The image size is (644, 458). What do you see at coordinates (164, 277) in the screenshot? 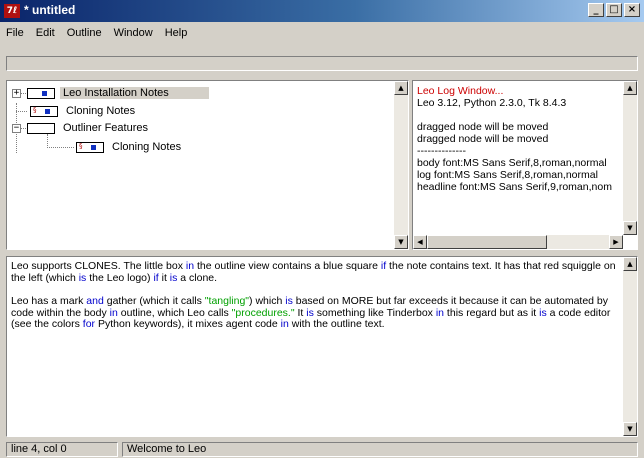
I see `body-run: it` at bounding box center [164, 277].